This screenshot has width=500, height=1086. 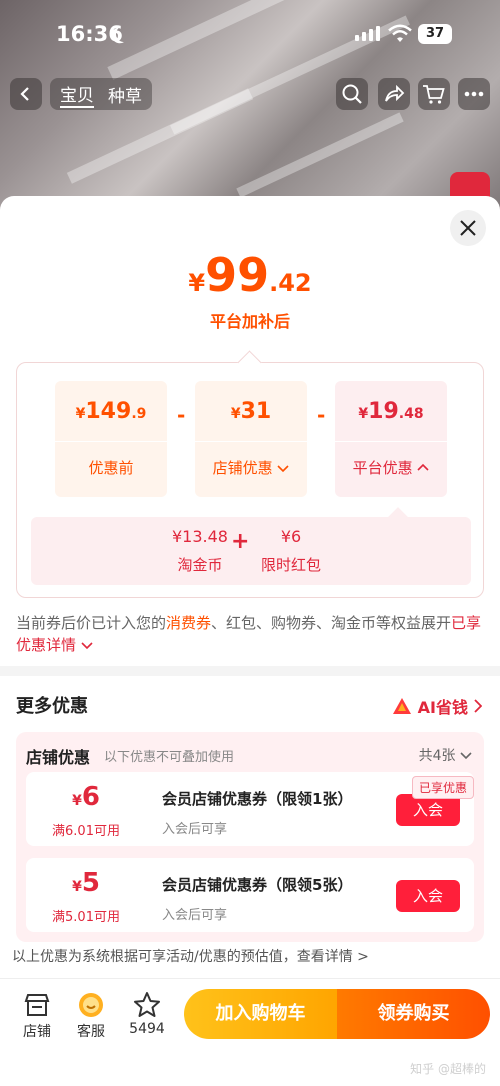 What do you see at coordinates (147, 1029) in the screenshot?
I see `favorite-count: 5494` at bounding box center [147, 1029].